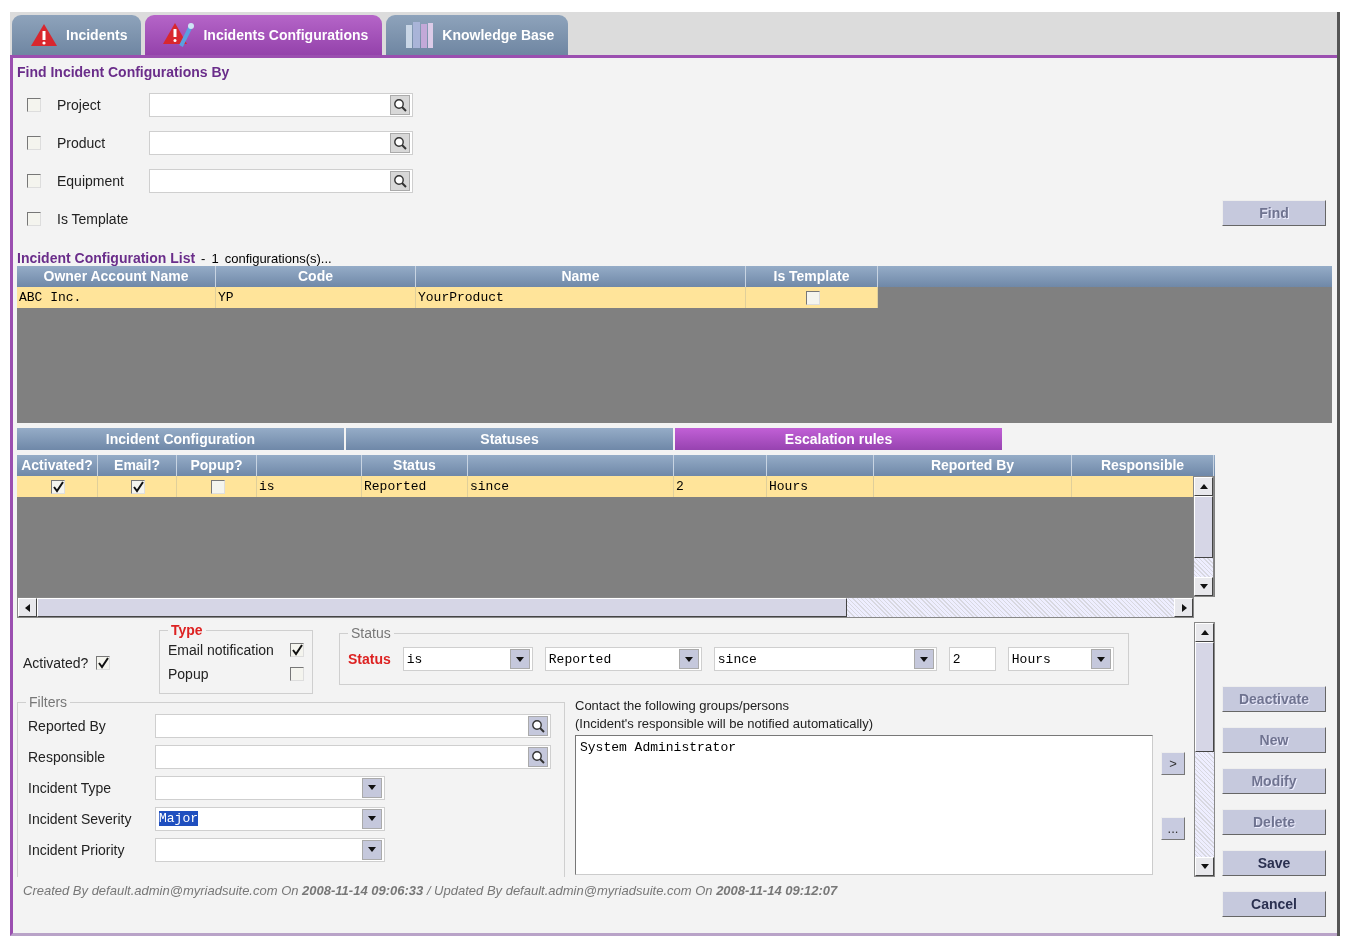  I want to click on tab: Statuses, so click(509, 439).